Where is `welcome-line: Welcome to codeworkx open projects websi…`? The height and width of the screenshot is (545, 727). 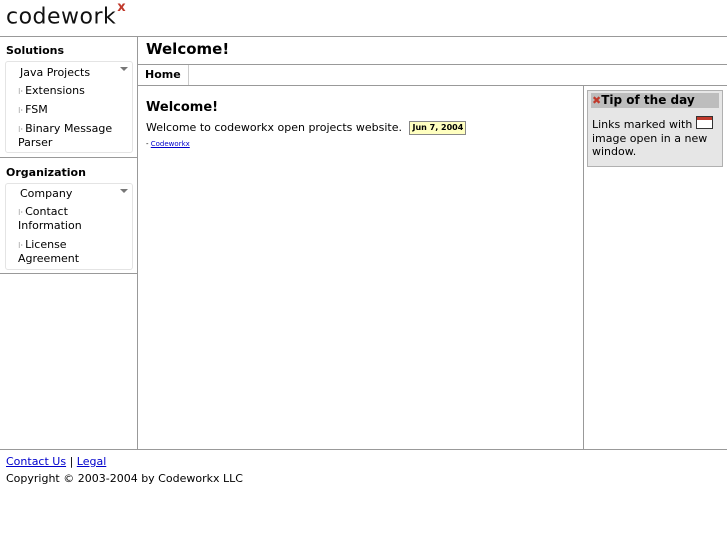 welcome-line: Welcome to codeworkx open projects websi… is located at coordinates (306, 128).